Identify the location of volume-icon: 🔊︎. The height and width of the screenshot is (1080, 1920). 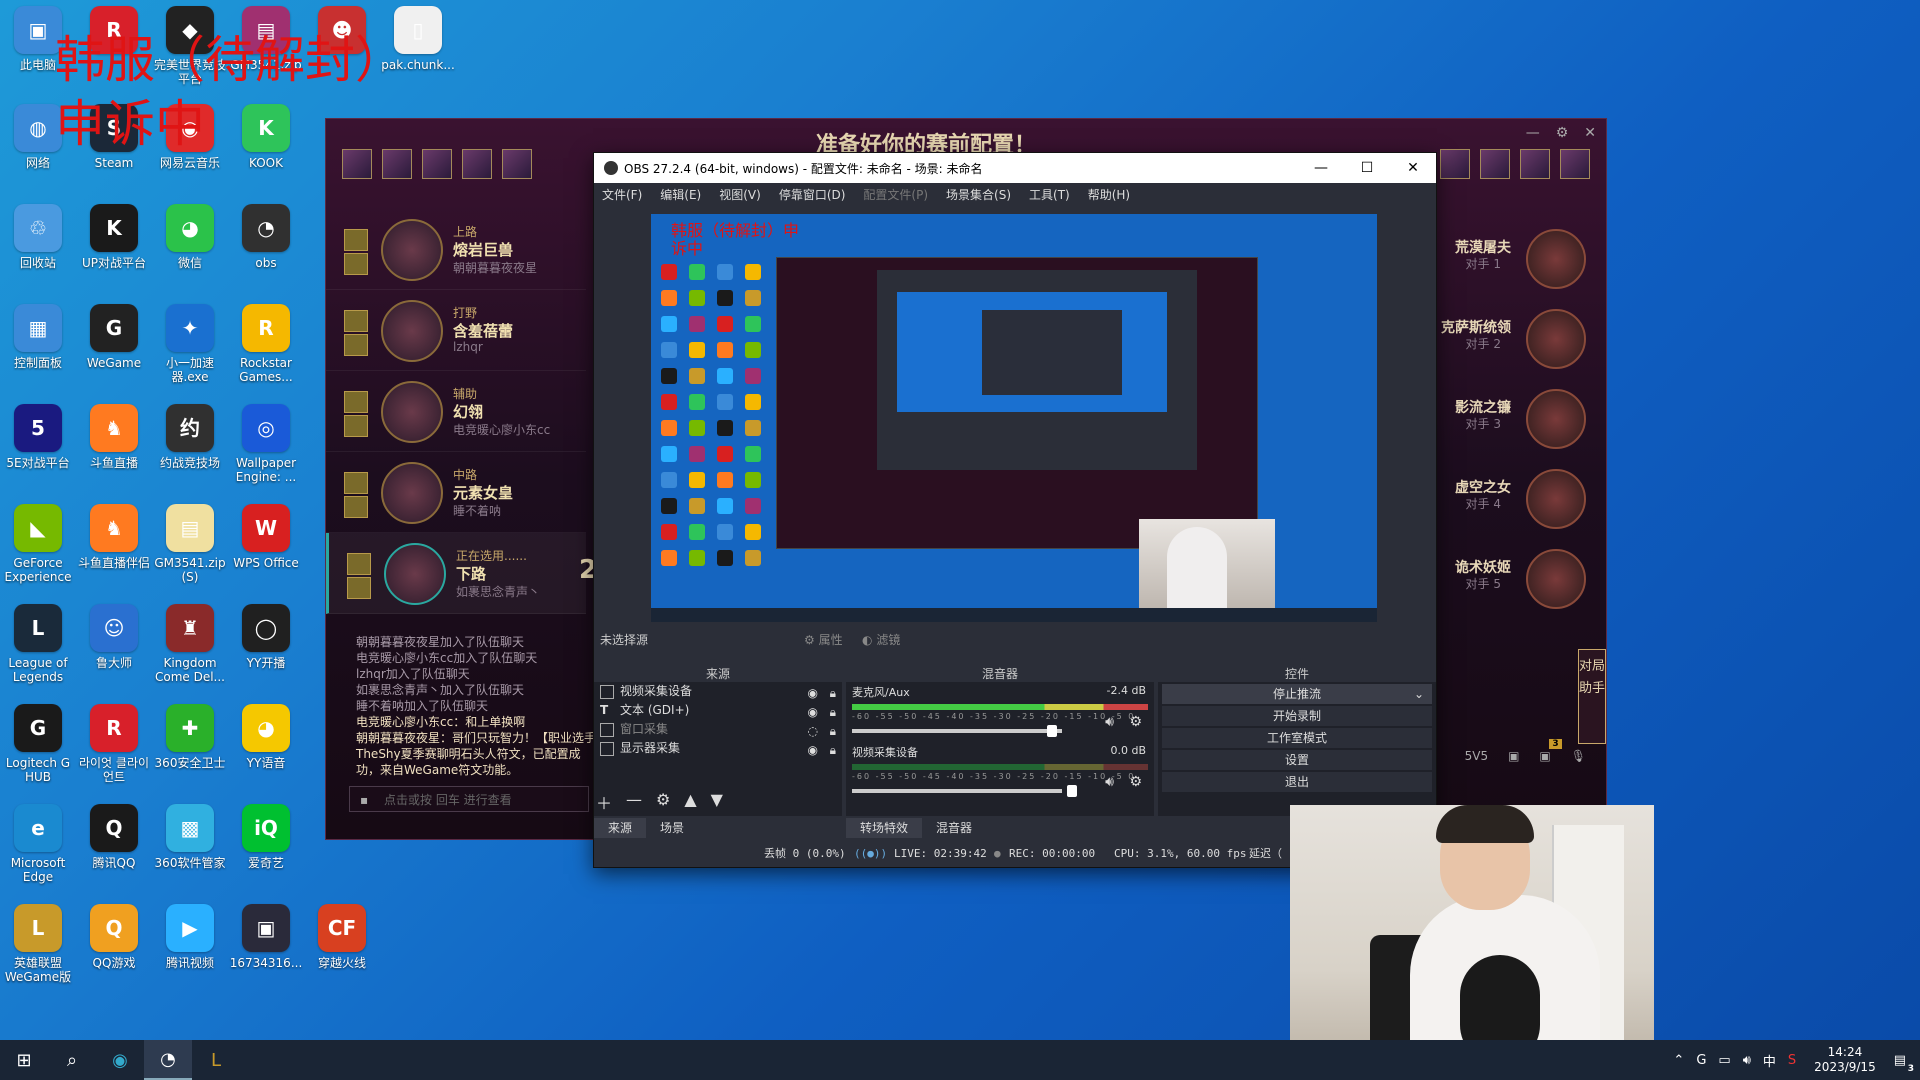
(1747, 1060).